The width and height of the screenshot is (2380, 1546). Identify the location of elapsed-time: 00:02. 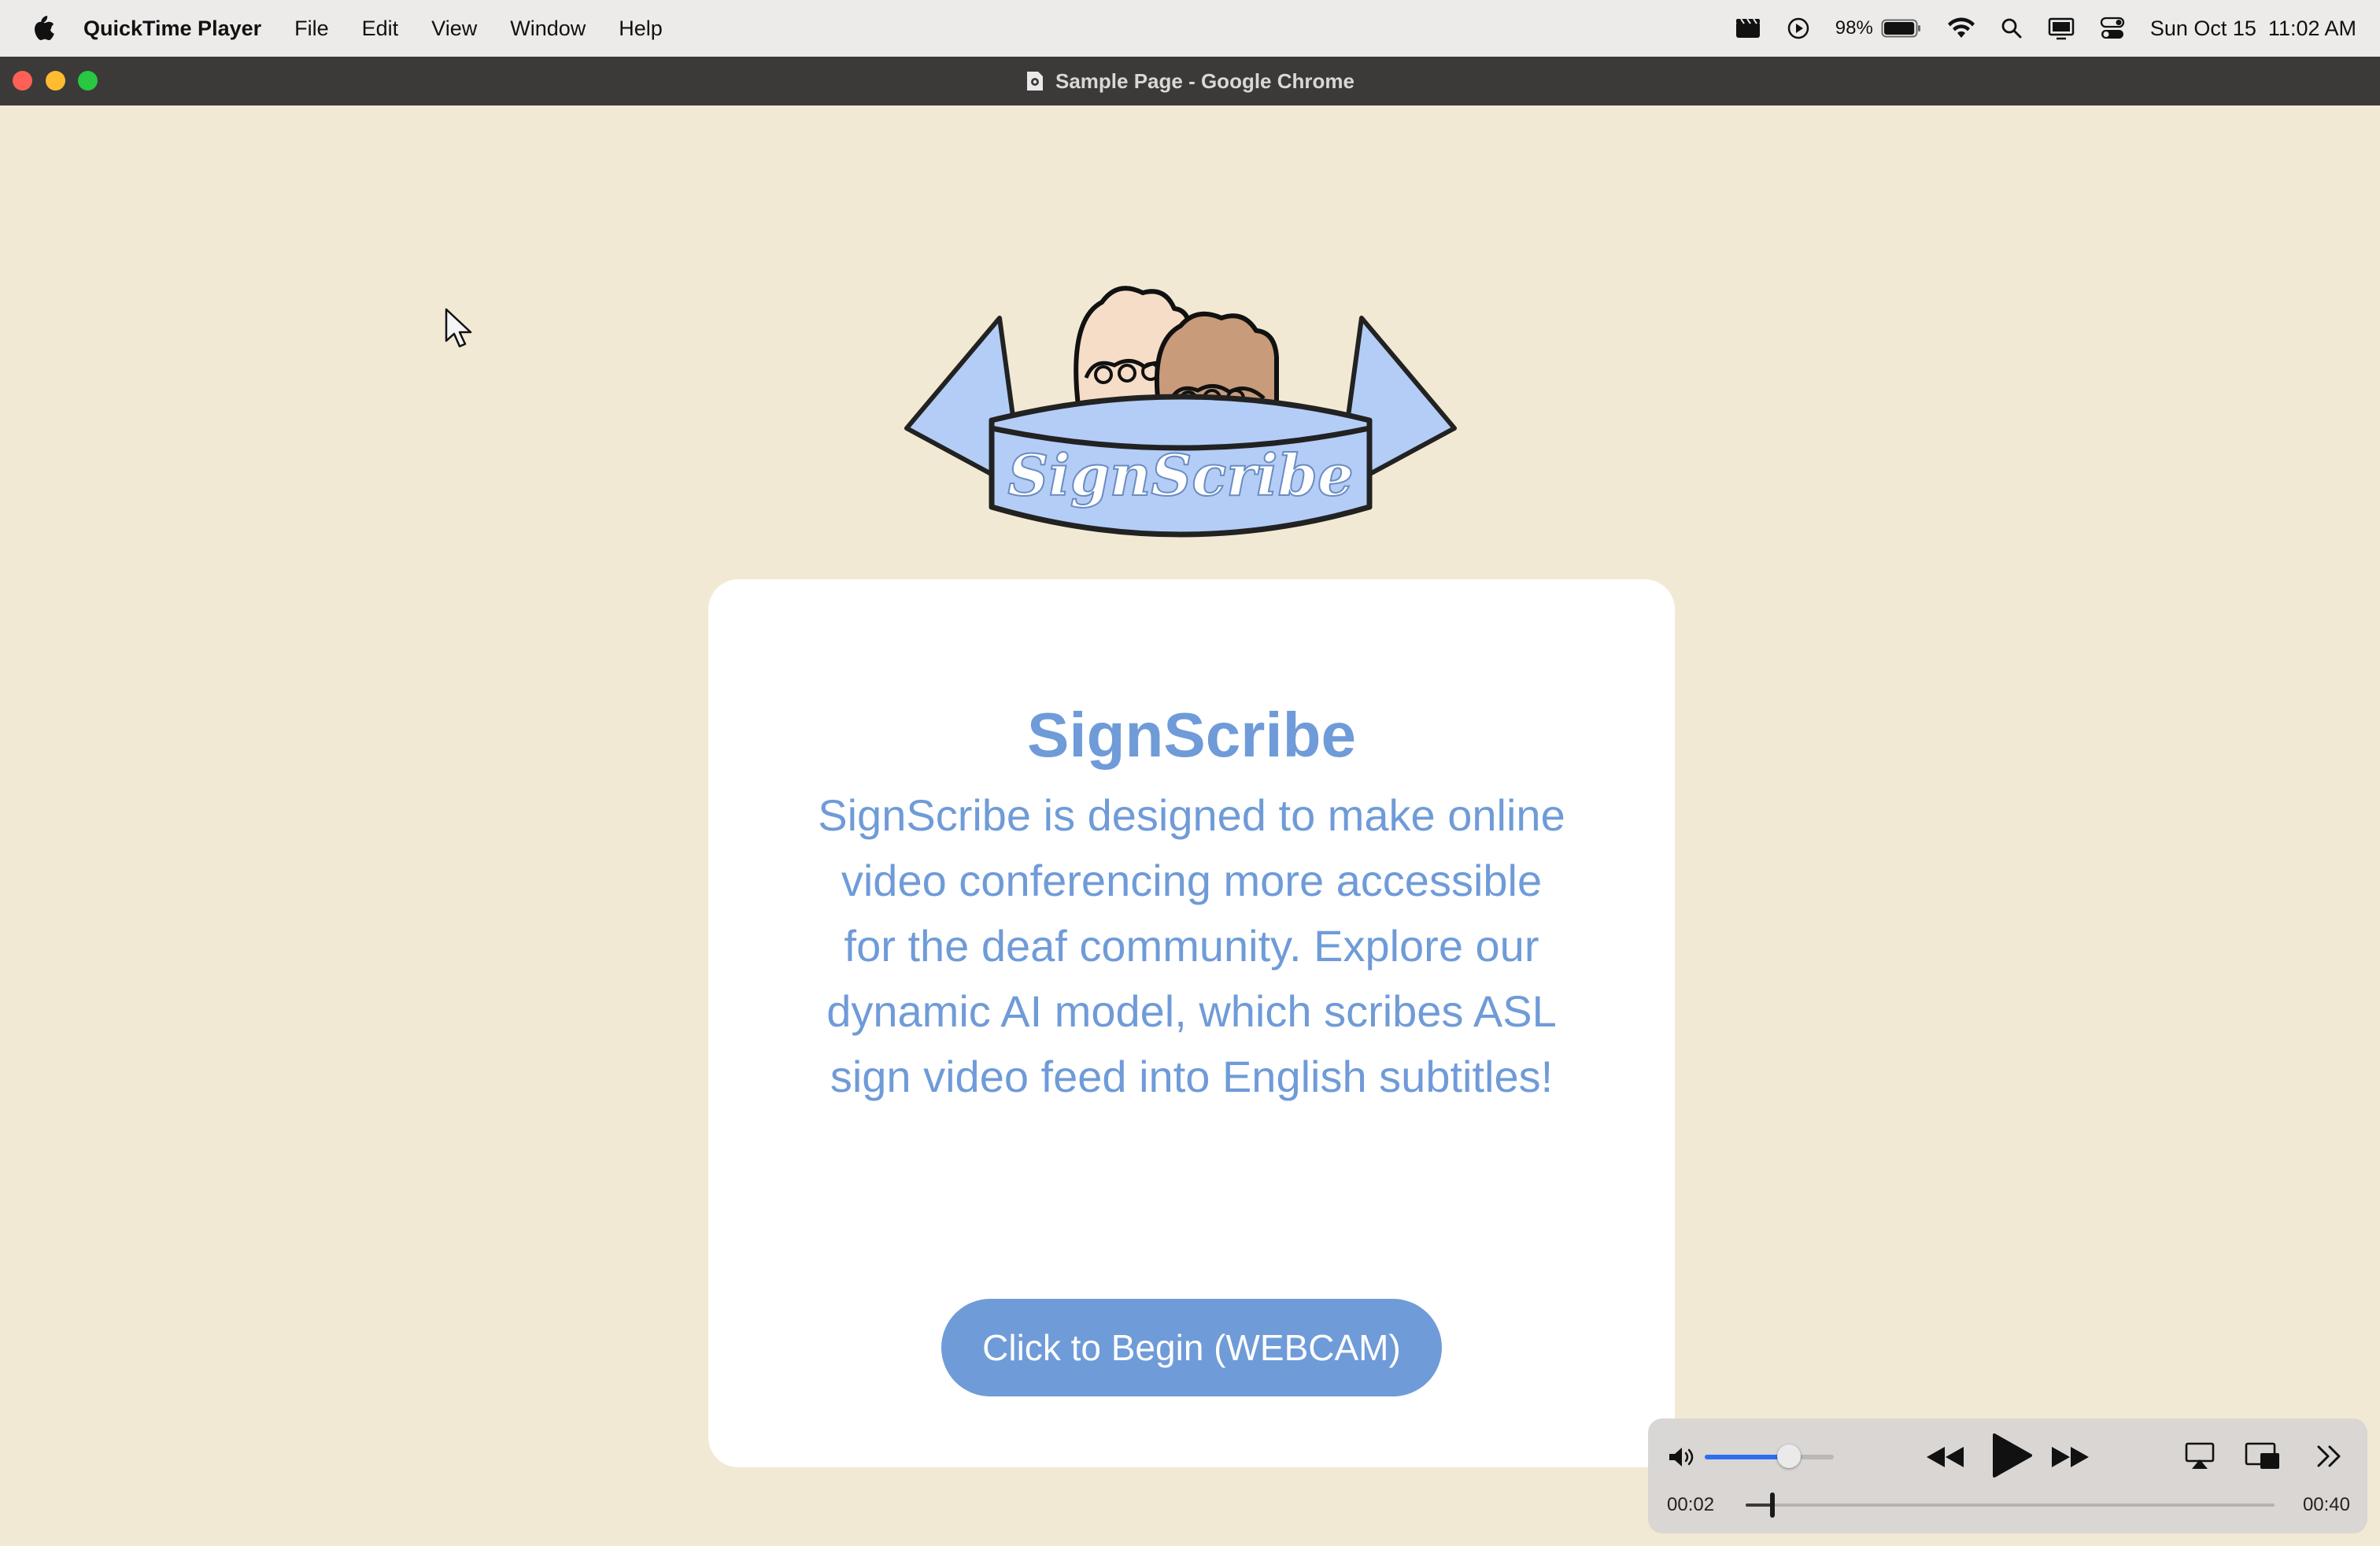
(1691, 1504).